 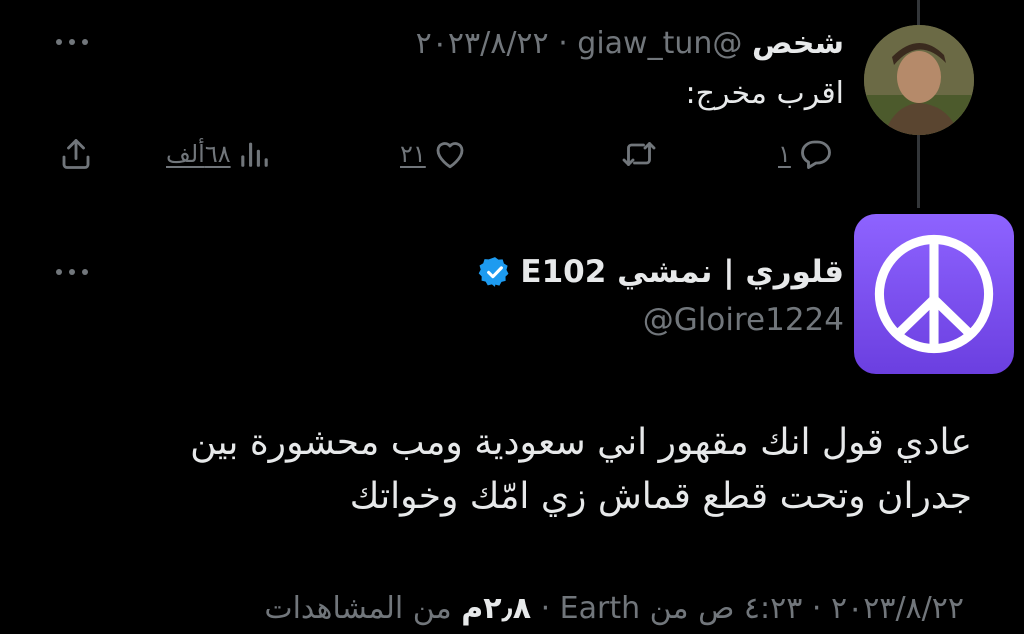 What do you see at coordinates (743, 320) in the screenshot?
I see `main-author-handle: @Gloire1224` at bounding box center [743, 320].